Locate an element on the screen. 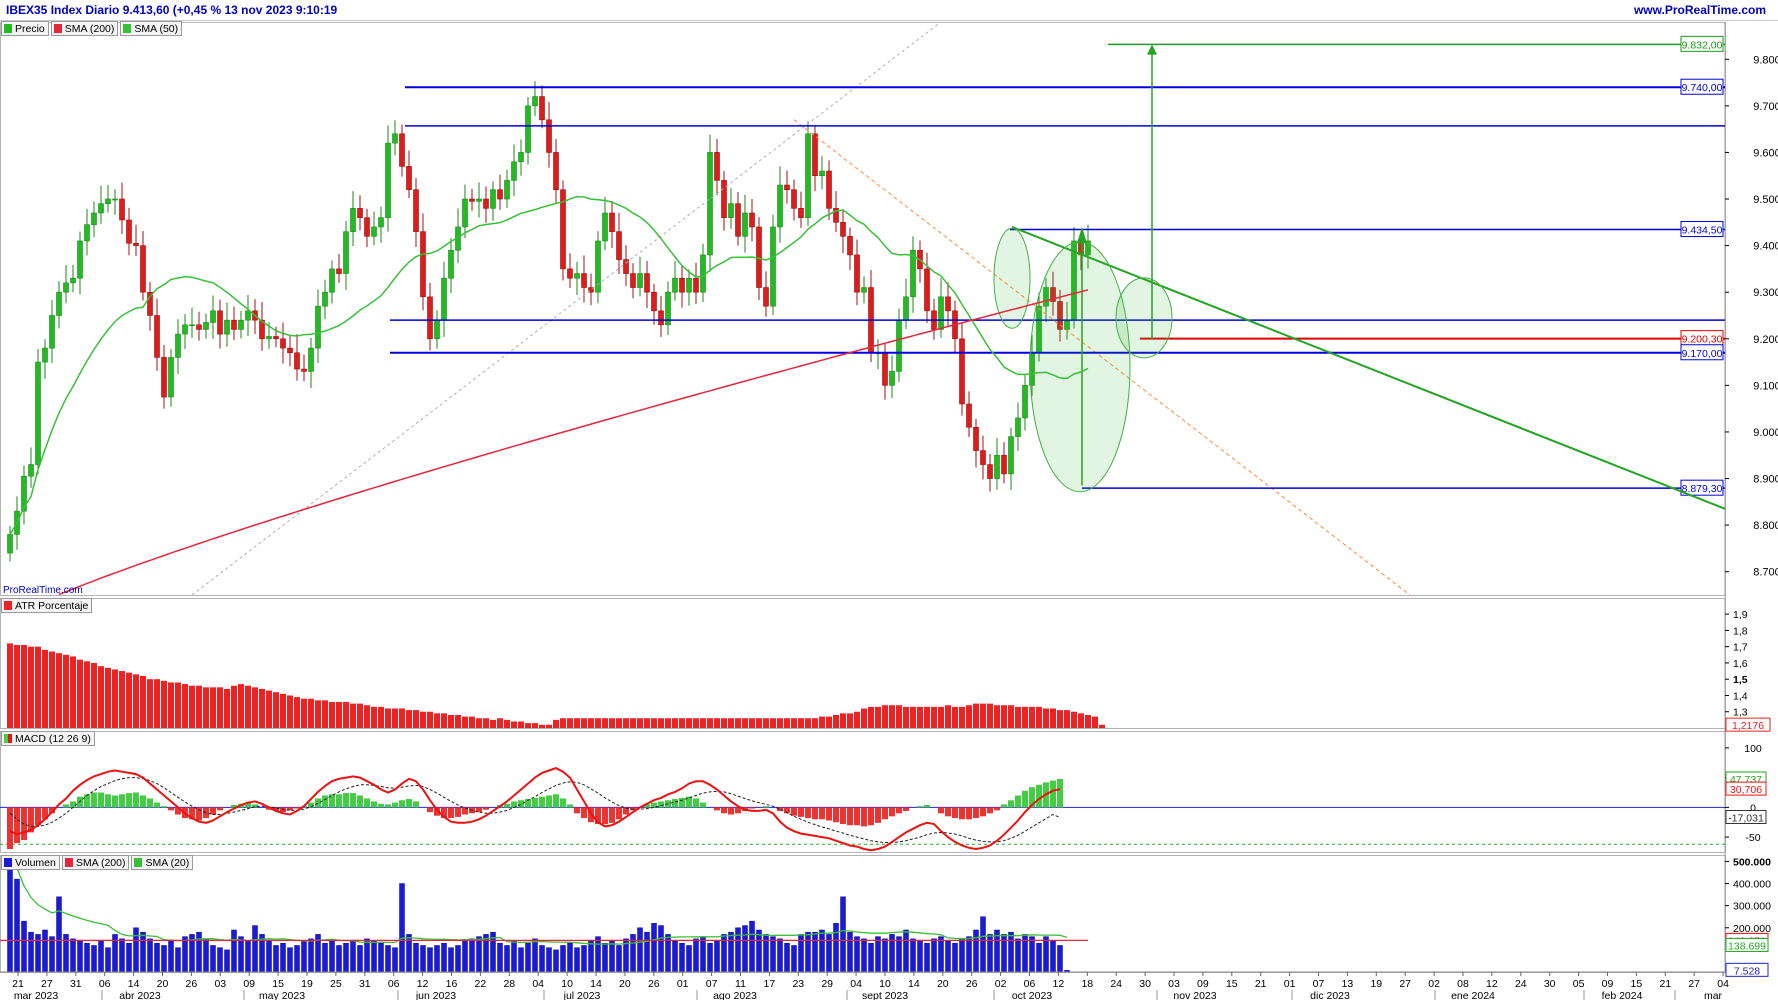  legend-sma50-label: SMA (50) is located at coordinates (156, 28).